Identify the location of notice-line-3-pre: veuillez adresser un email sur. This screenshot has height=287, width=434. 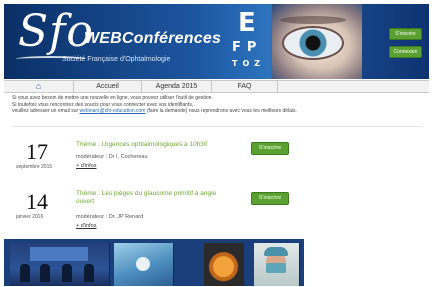
(46, 111).